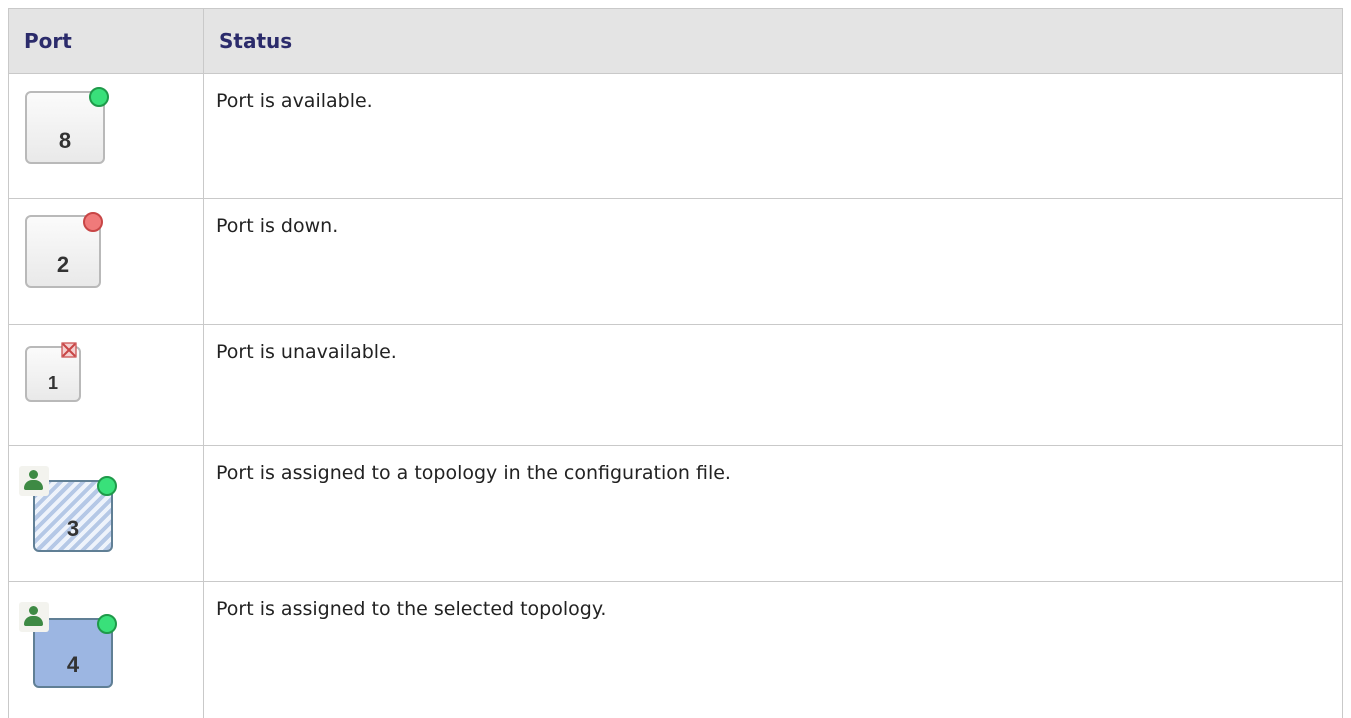  What do you see at coordinates (106, 262) in the screenshot?
I see `port-icon-cell: 2` at bounding box center [106, 262].